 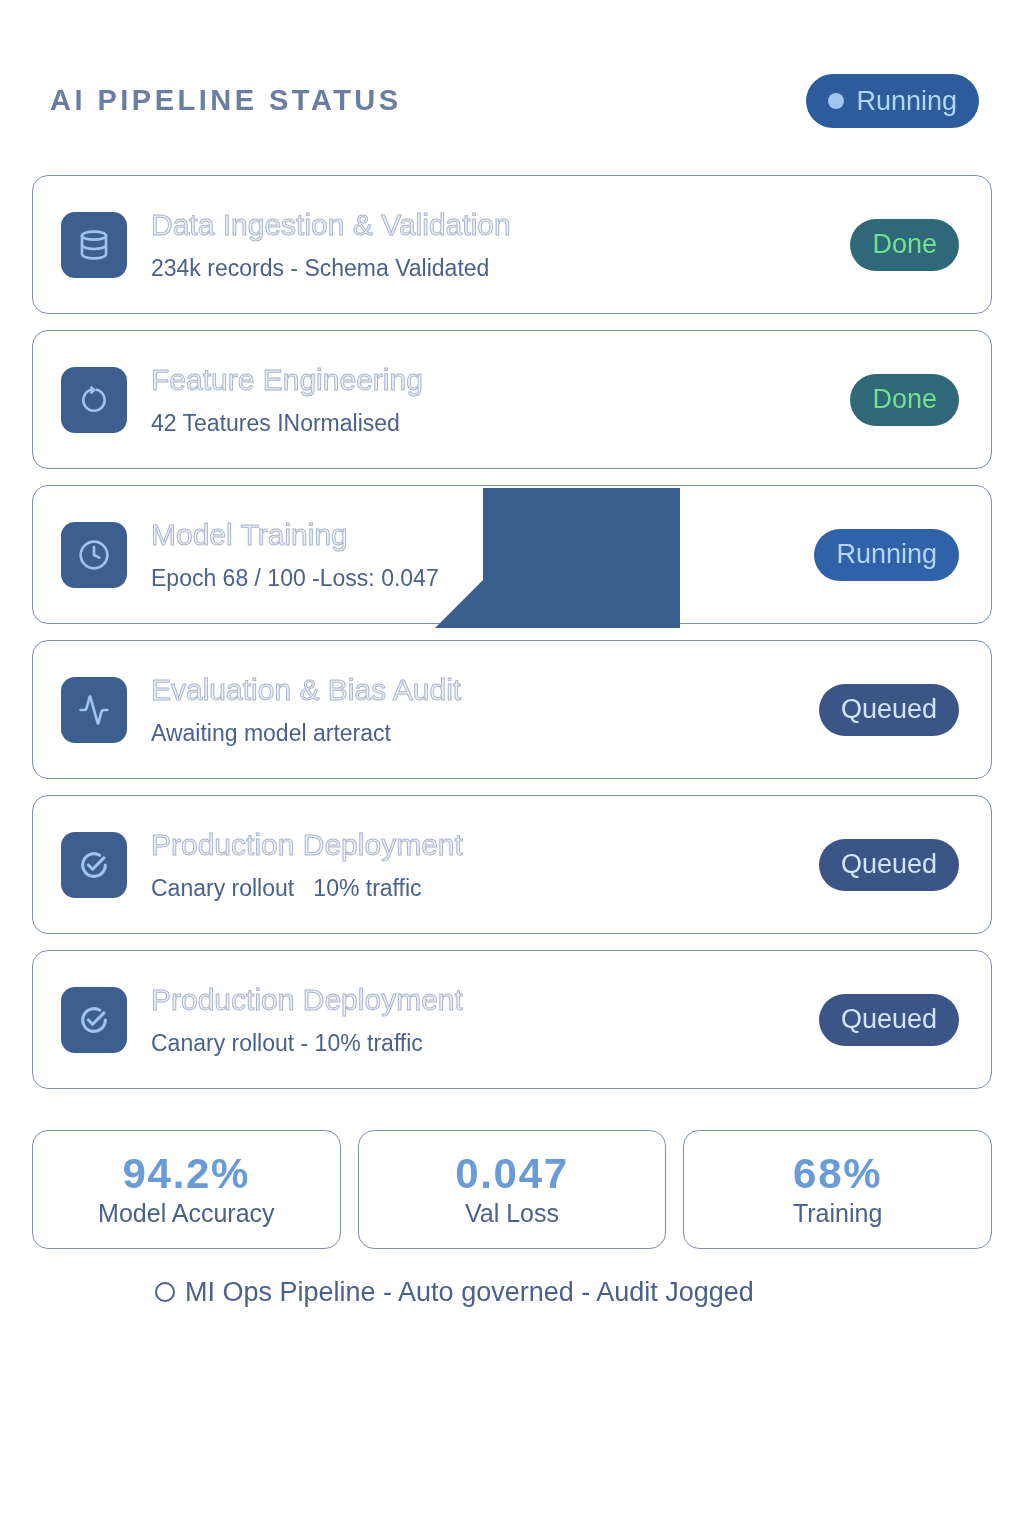 What do you see at coordinates (469, 1292) in the screenshot?
I see `footer-text: MI Ops Pipeline - Auto governed - Audit Jogged` at bounding box center [469, 1292].